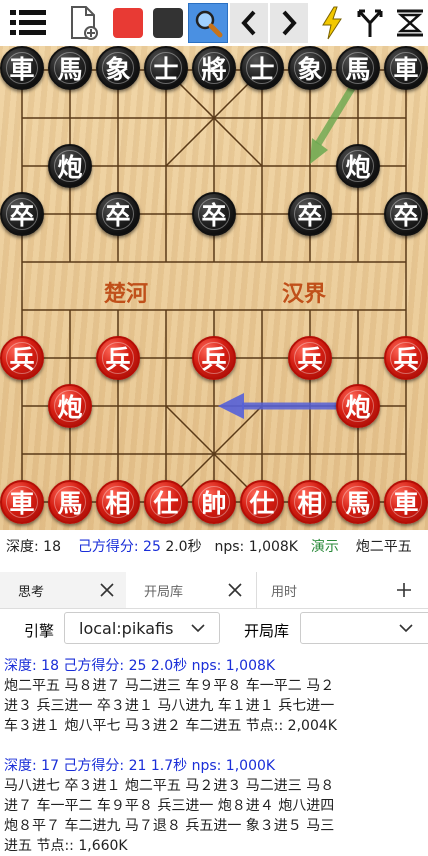 The height and width of the screenshot is (856, 428). What do you see at coordinates (332, 23) in the screenshot?
I see `lightning-icon` at bounding box center [332, 23].